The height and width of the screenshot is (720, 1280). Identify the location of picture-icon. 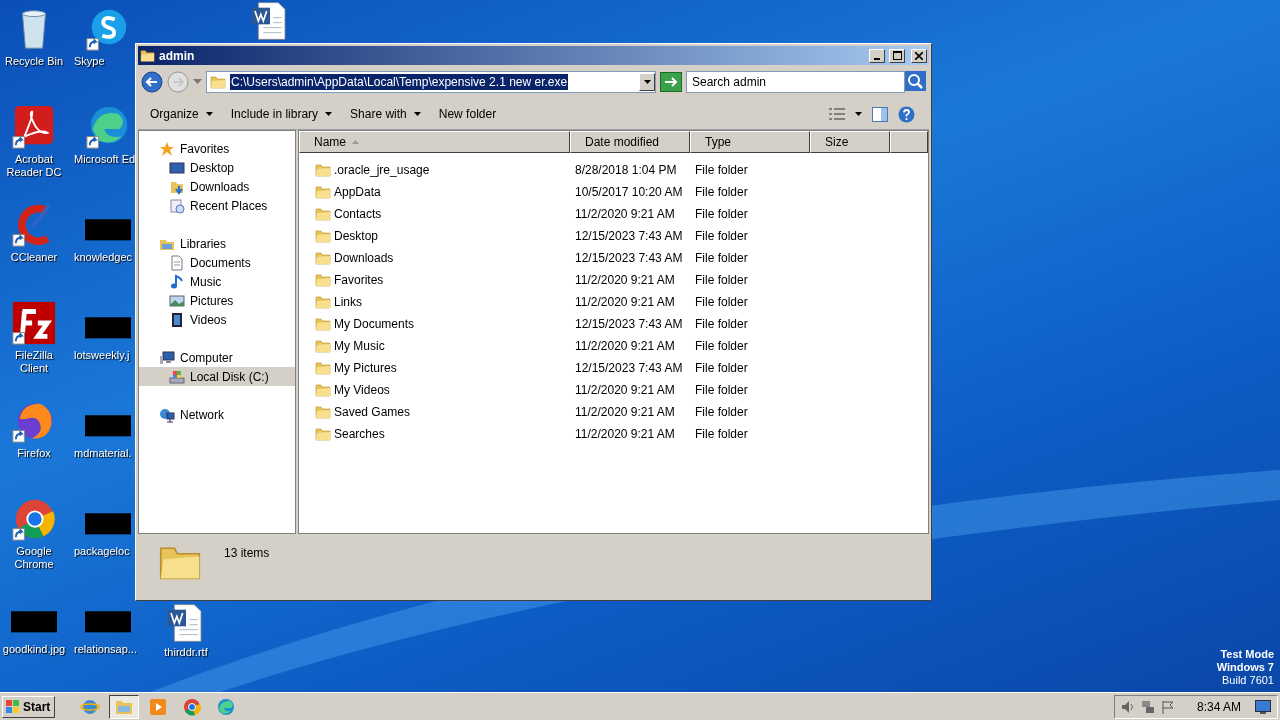
(177, 300).